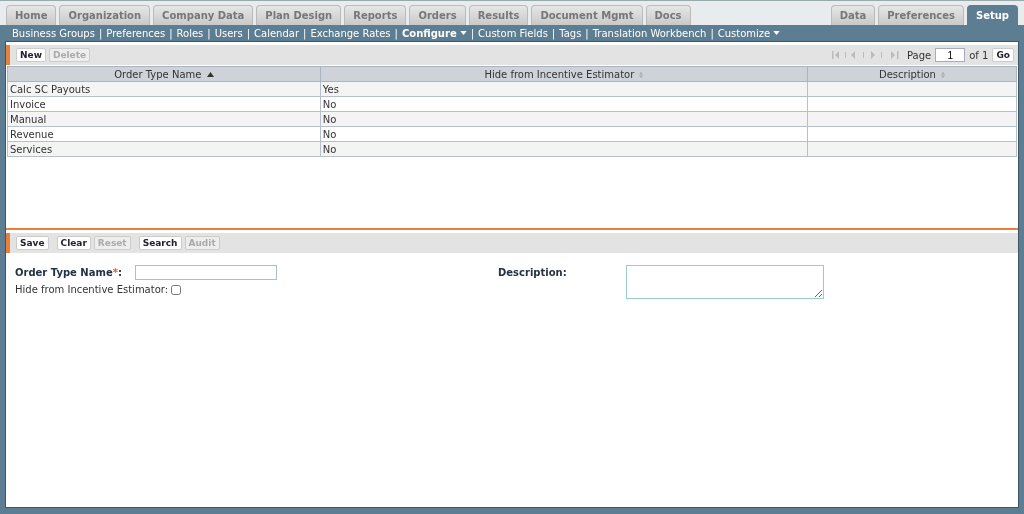 The width and height of the screenshot is (1024, 514). What do you see at coordinates (749, 33) in the screenshot?
I see `subnav-link: Customize` at bounding box center [749, 33].